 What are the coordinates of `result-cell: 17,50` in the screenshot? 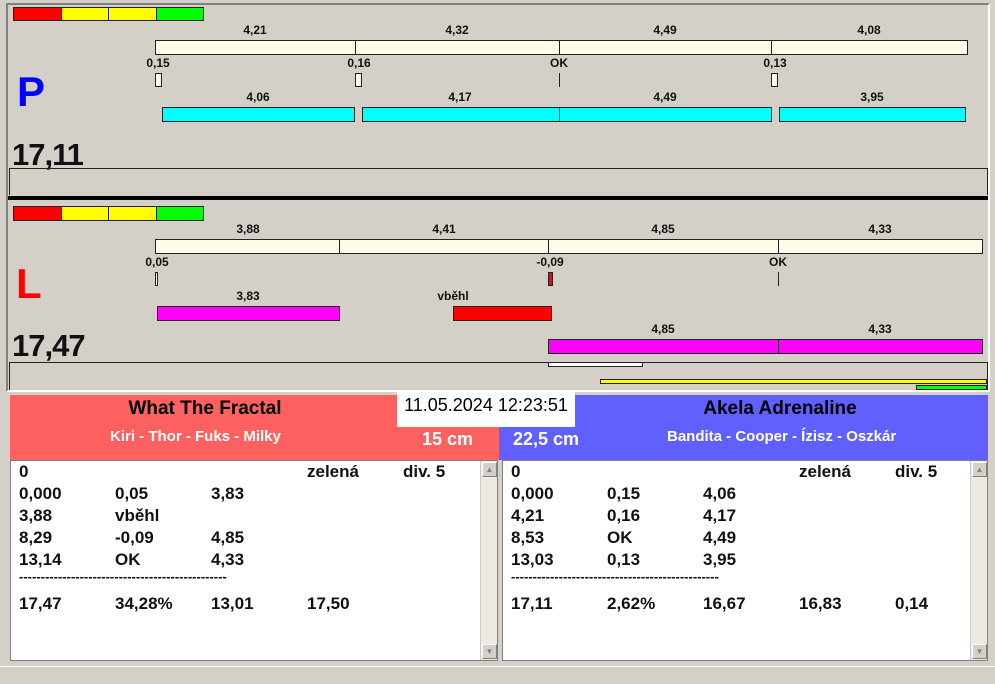 It's located at (328, 603).